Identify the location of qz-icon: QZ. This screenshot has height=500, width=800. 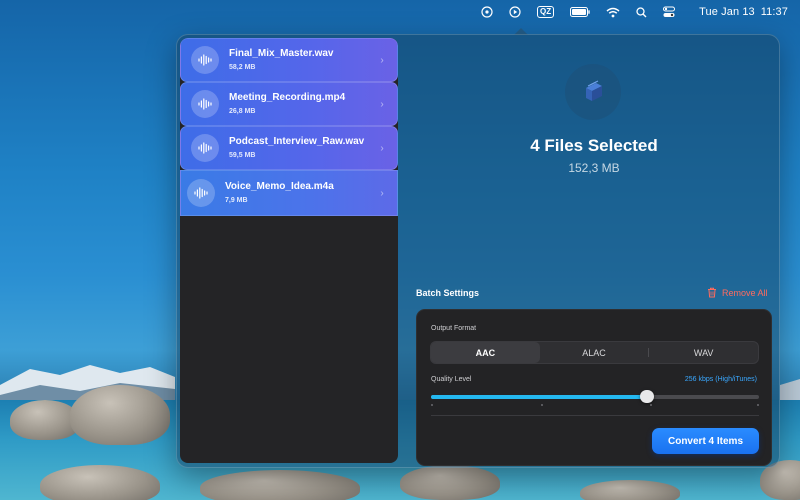
(545, 12).